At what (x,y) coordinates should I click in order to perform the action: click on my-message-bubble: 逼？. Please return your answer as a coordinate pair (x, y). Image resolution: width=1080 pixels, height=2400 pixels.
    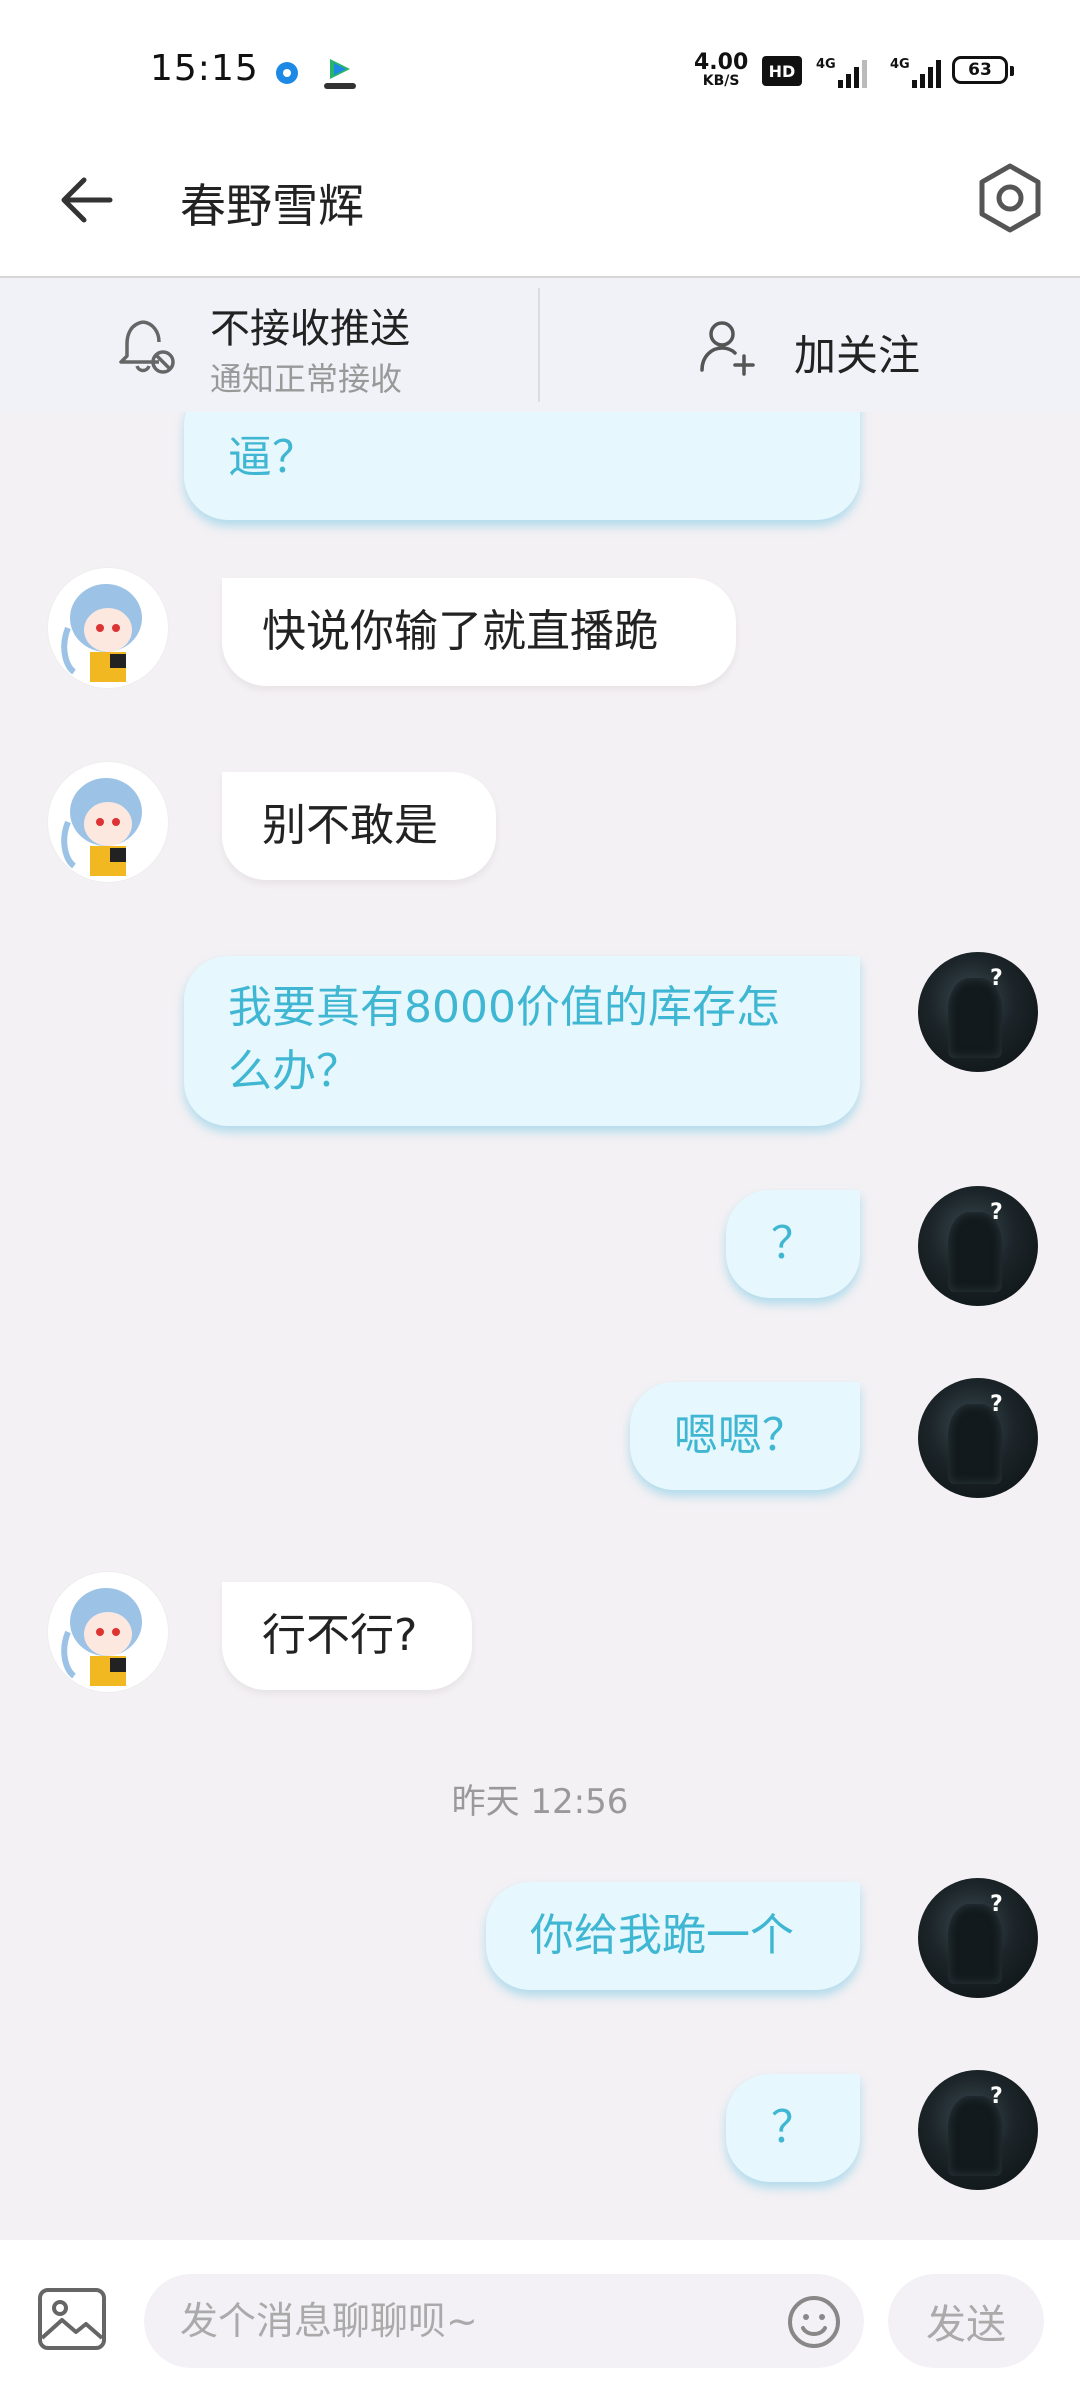
    Looking at the image, I should click on (522, 466).